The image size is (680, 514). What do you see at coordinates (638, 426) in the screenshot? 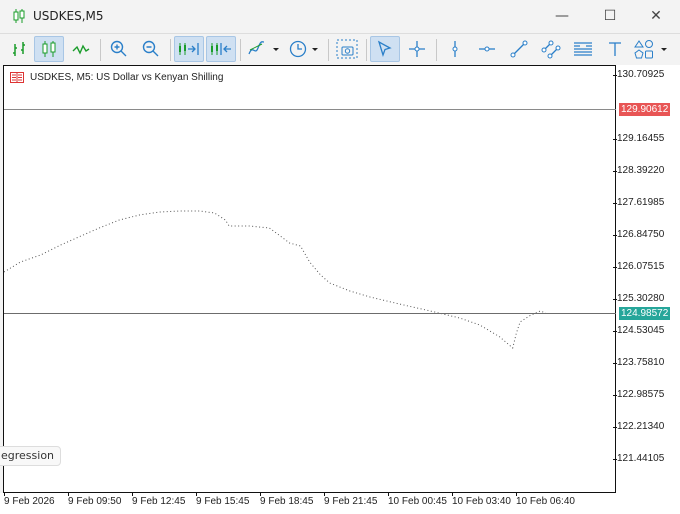
I see `price-tick-label: 122.21340` at bounding box center [638, 426].